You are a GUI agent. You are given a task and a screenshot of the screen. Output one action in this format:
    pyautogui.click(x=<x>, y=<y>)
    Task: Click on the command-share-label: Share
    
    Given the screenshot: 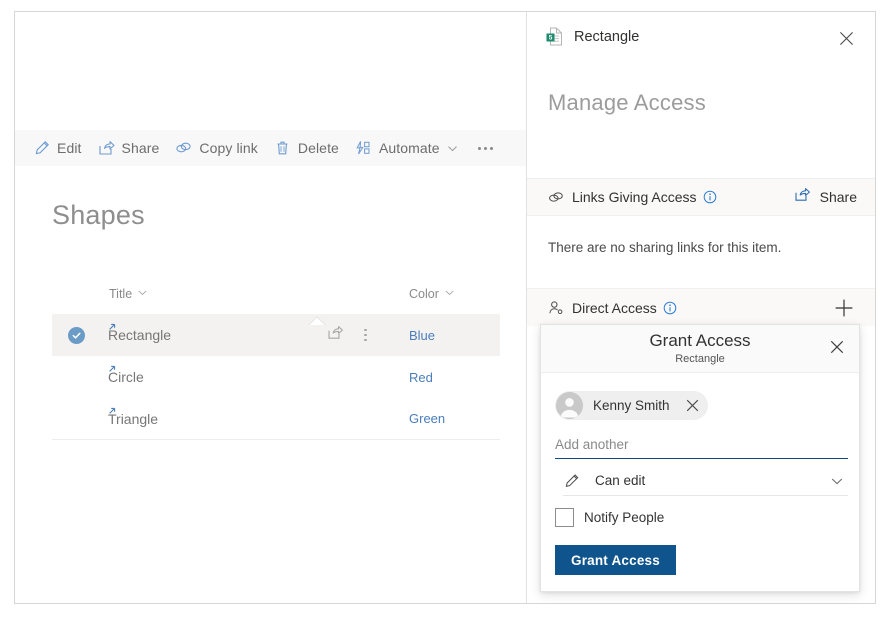 What is the action you would take?
    pyautogui.click(x=140, y=148)
    